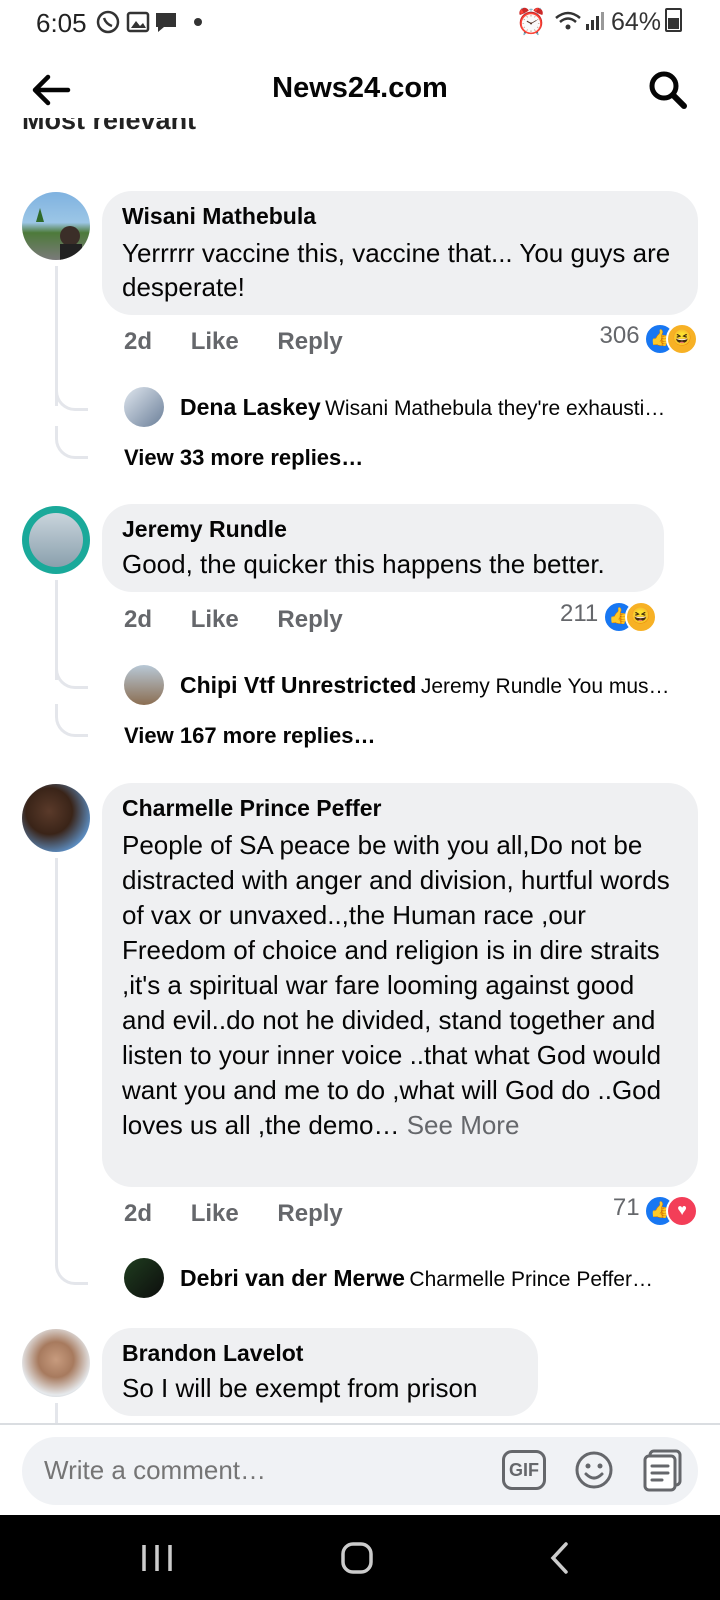 The width and height of the screenshot is (720, 1600). What do you see at coordinates (383, 529) in the screenshot?
I see `comment-author: Jeremy Rundle` at bounding box center [383, 529].